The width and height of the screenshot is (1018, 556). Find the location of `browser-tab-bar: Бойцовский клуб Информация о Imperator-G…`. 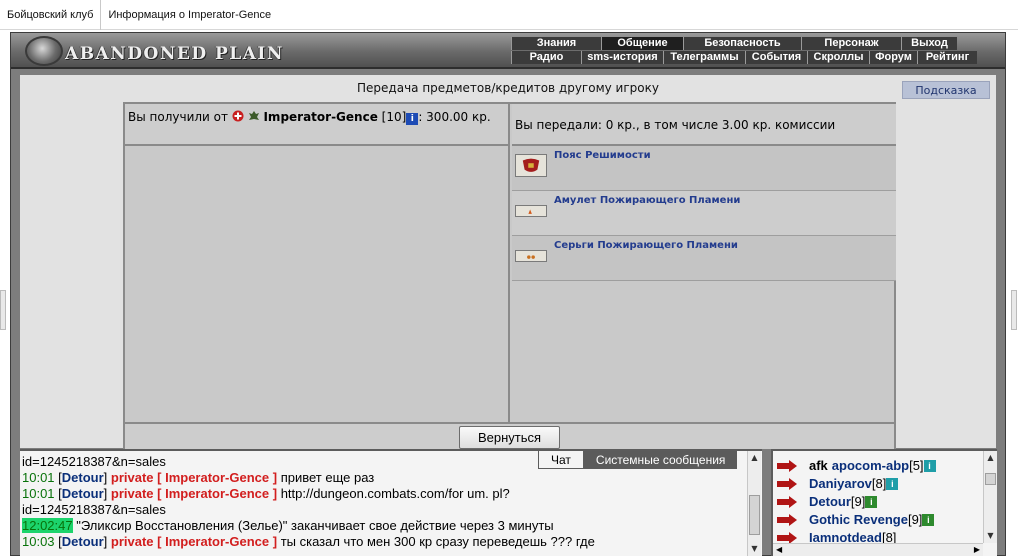

browser-tab-bar: Бойцовский клуб Информация о Imperator-G… is located at coordinates (509, 15).